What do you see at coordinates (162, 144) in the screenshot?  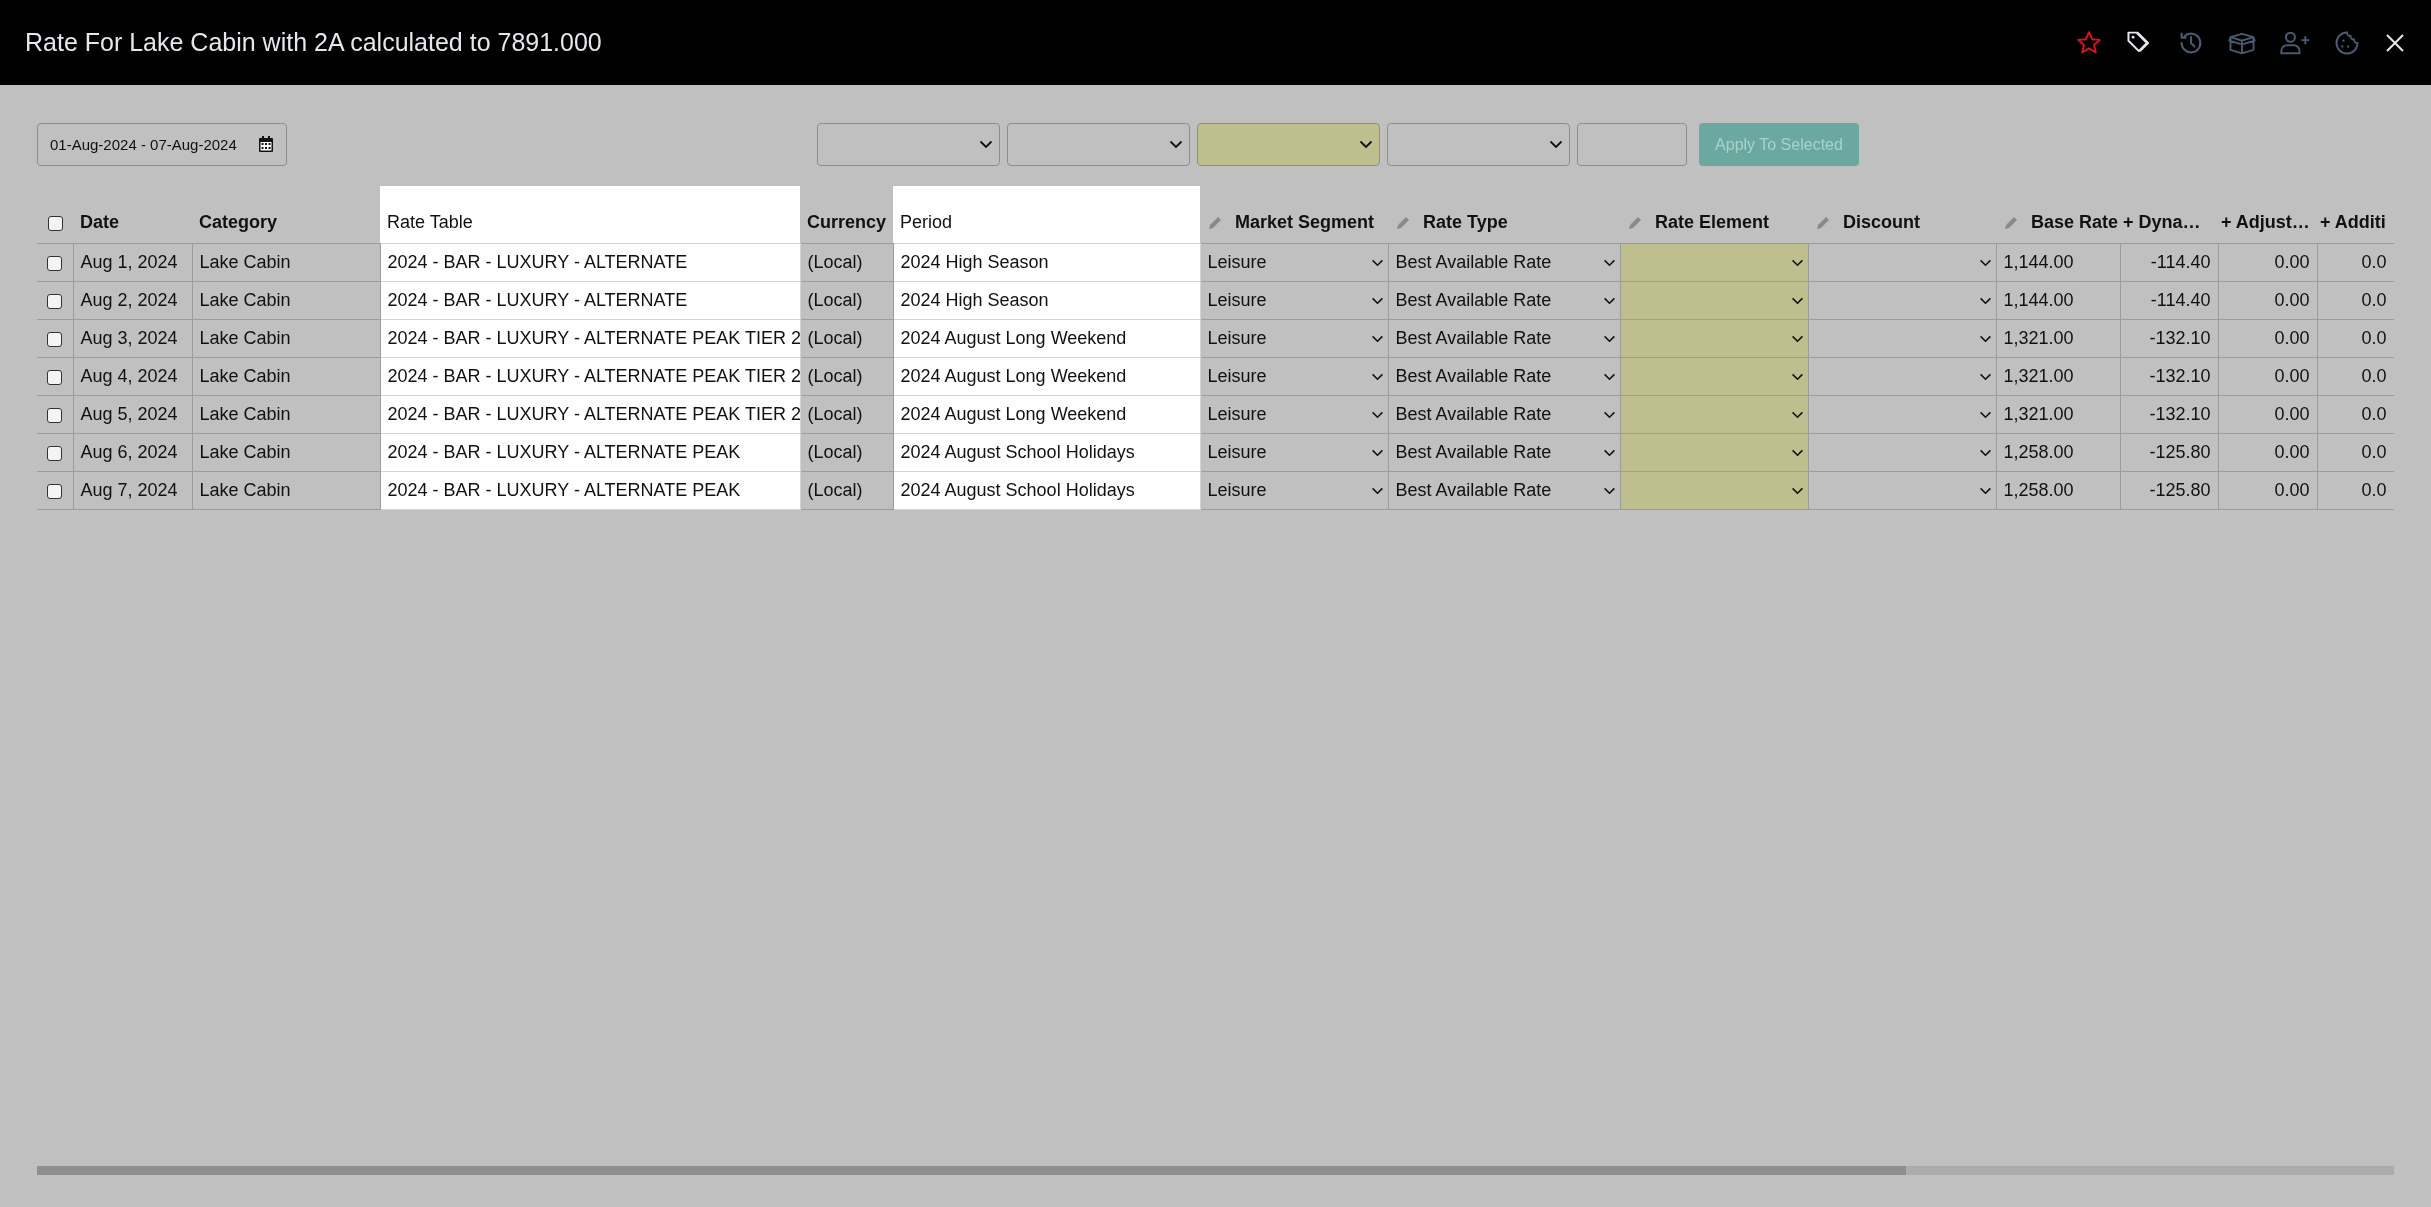 I see `date-range-field: 01-Aug-2024 - 07-Aug-2024` at bounding box center [162, 144].